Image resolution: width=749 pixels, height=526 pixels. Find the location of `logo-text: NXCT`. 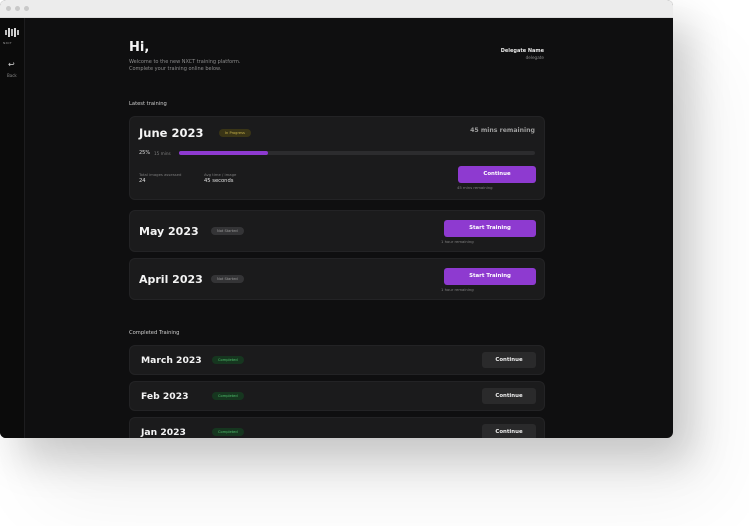

logo-text: NXCT is located at coordinates (7, 43).